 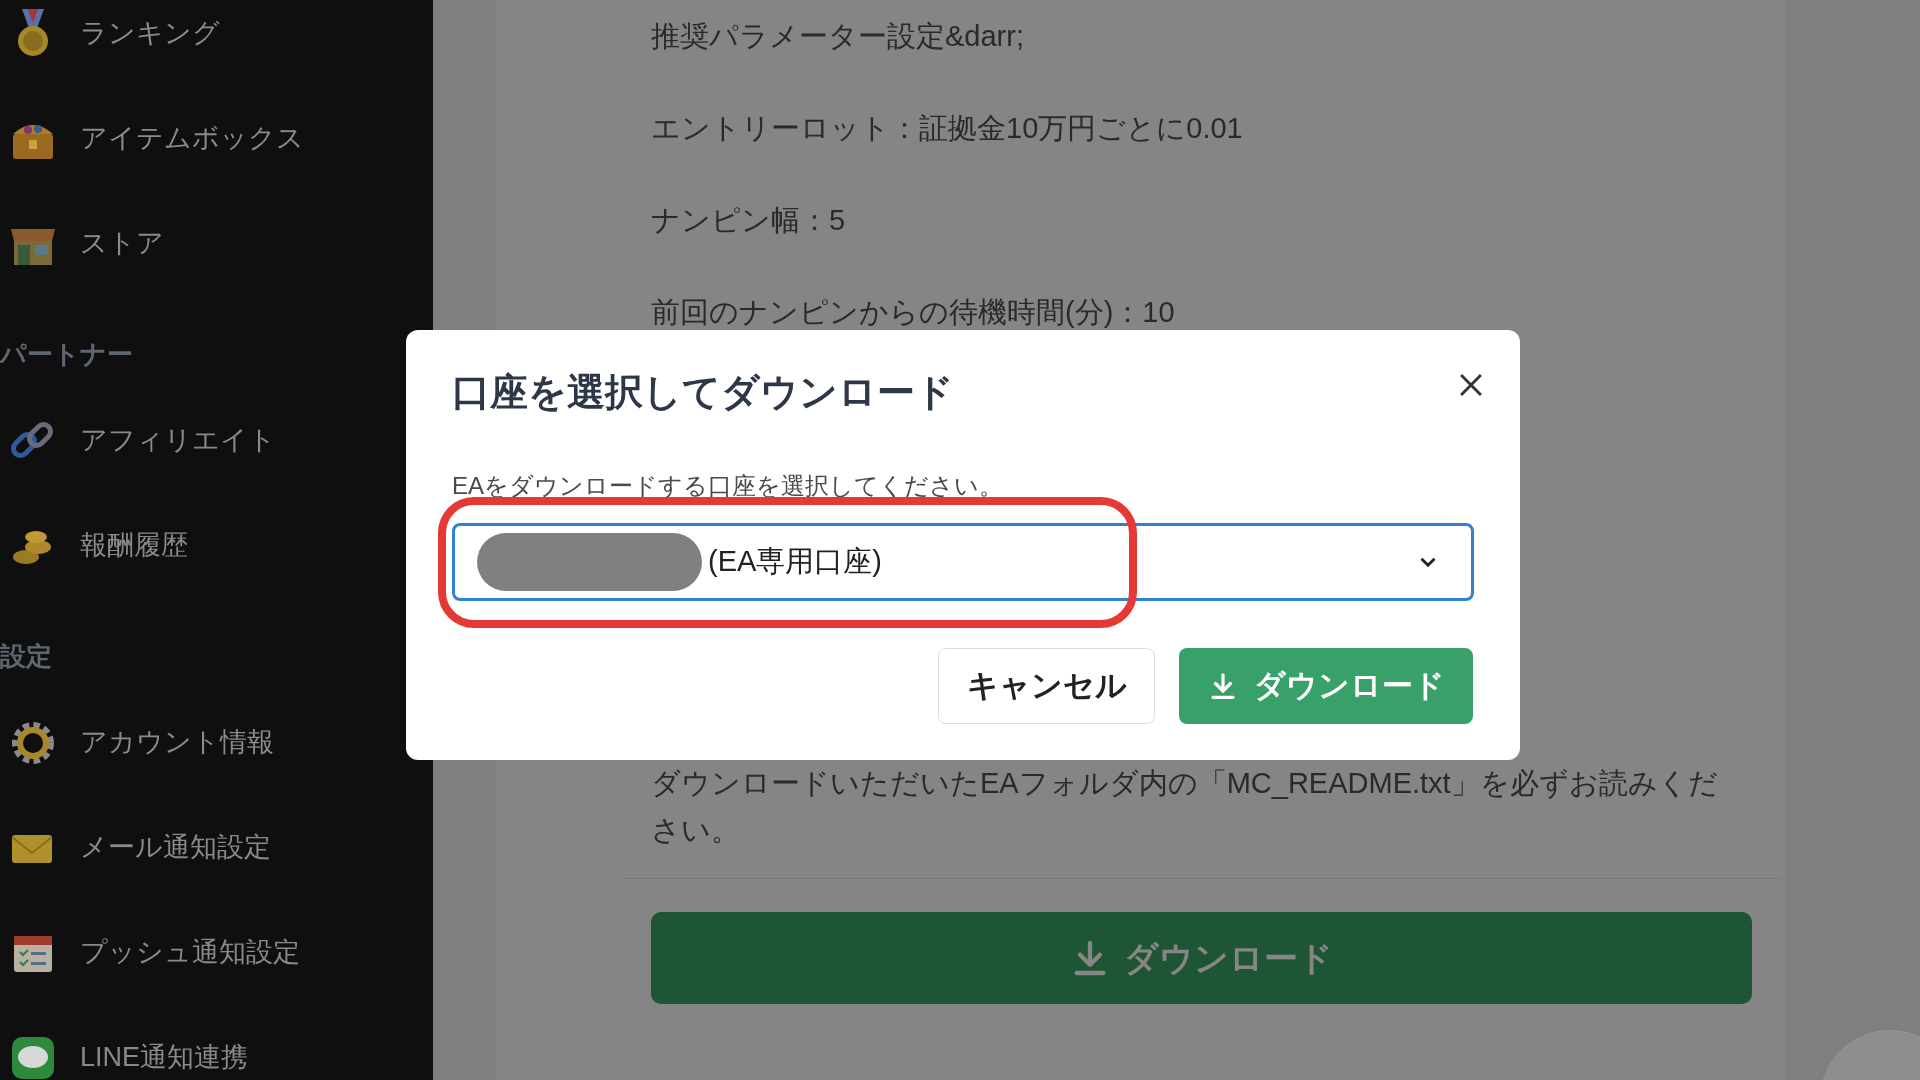 What do you see at coordinates (1326, 686) in the screenshot?
I see `dialog-download-button: ダウンロード` at bounding box center [1326, 686].